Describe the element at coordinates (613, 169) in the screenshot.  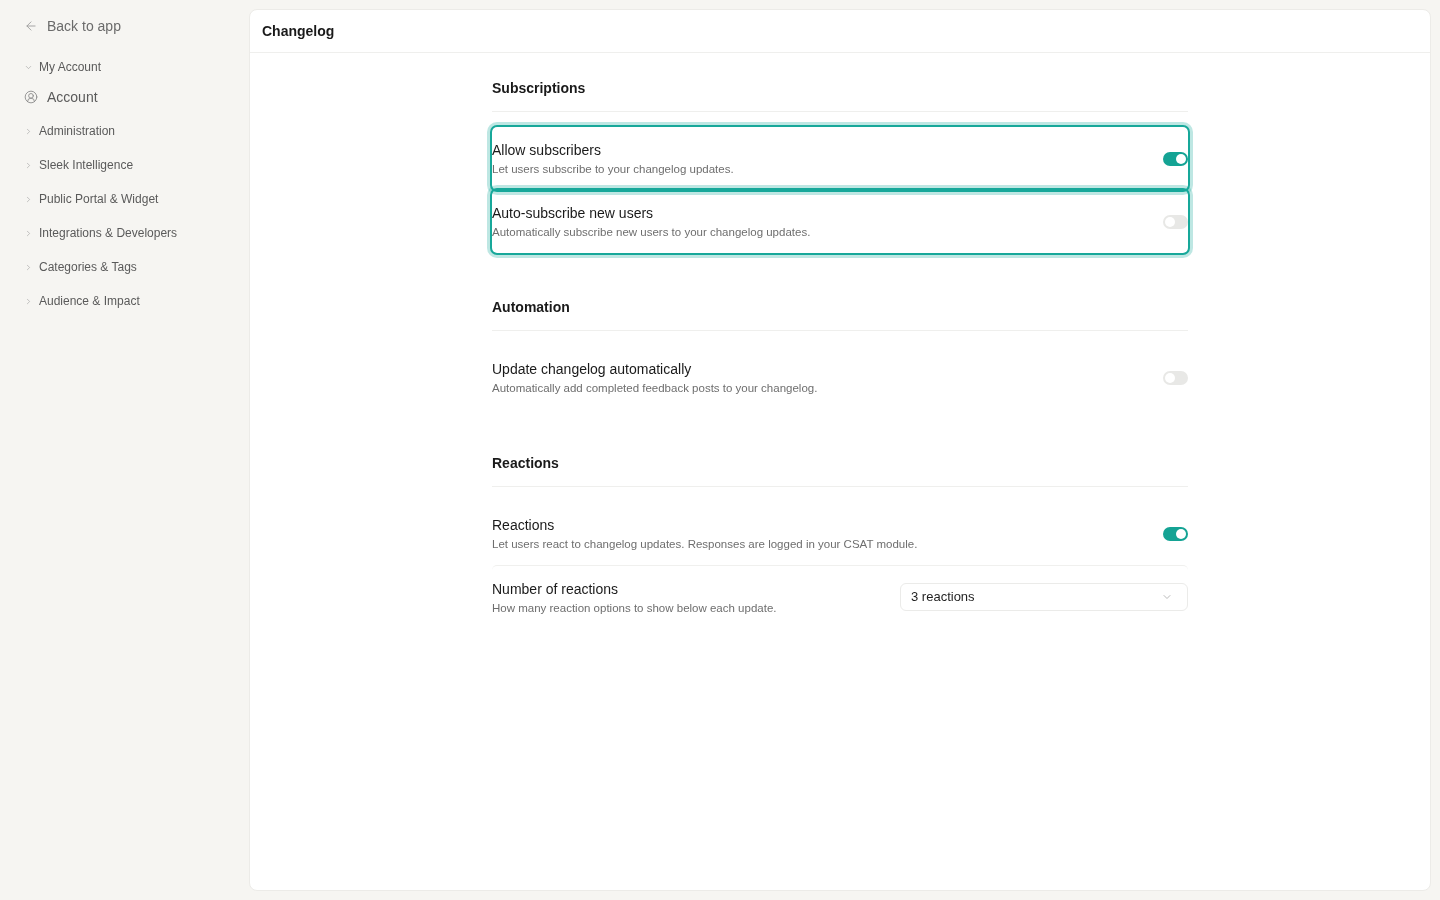
I see `setting-description: Let users subscribe to your changelog updates.` at that location.